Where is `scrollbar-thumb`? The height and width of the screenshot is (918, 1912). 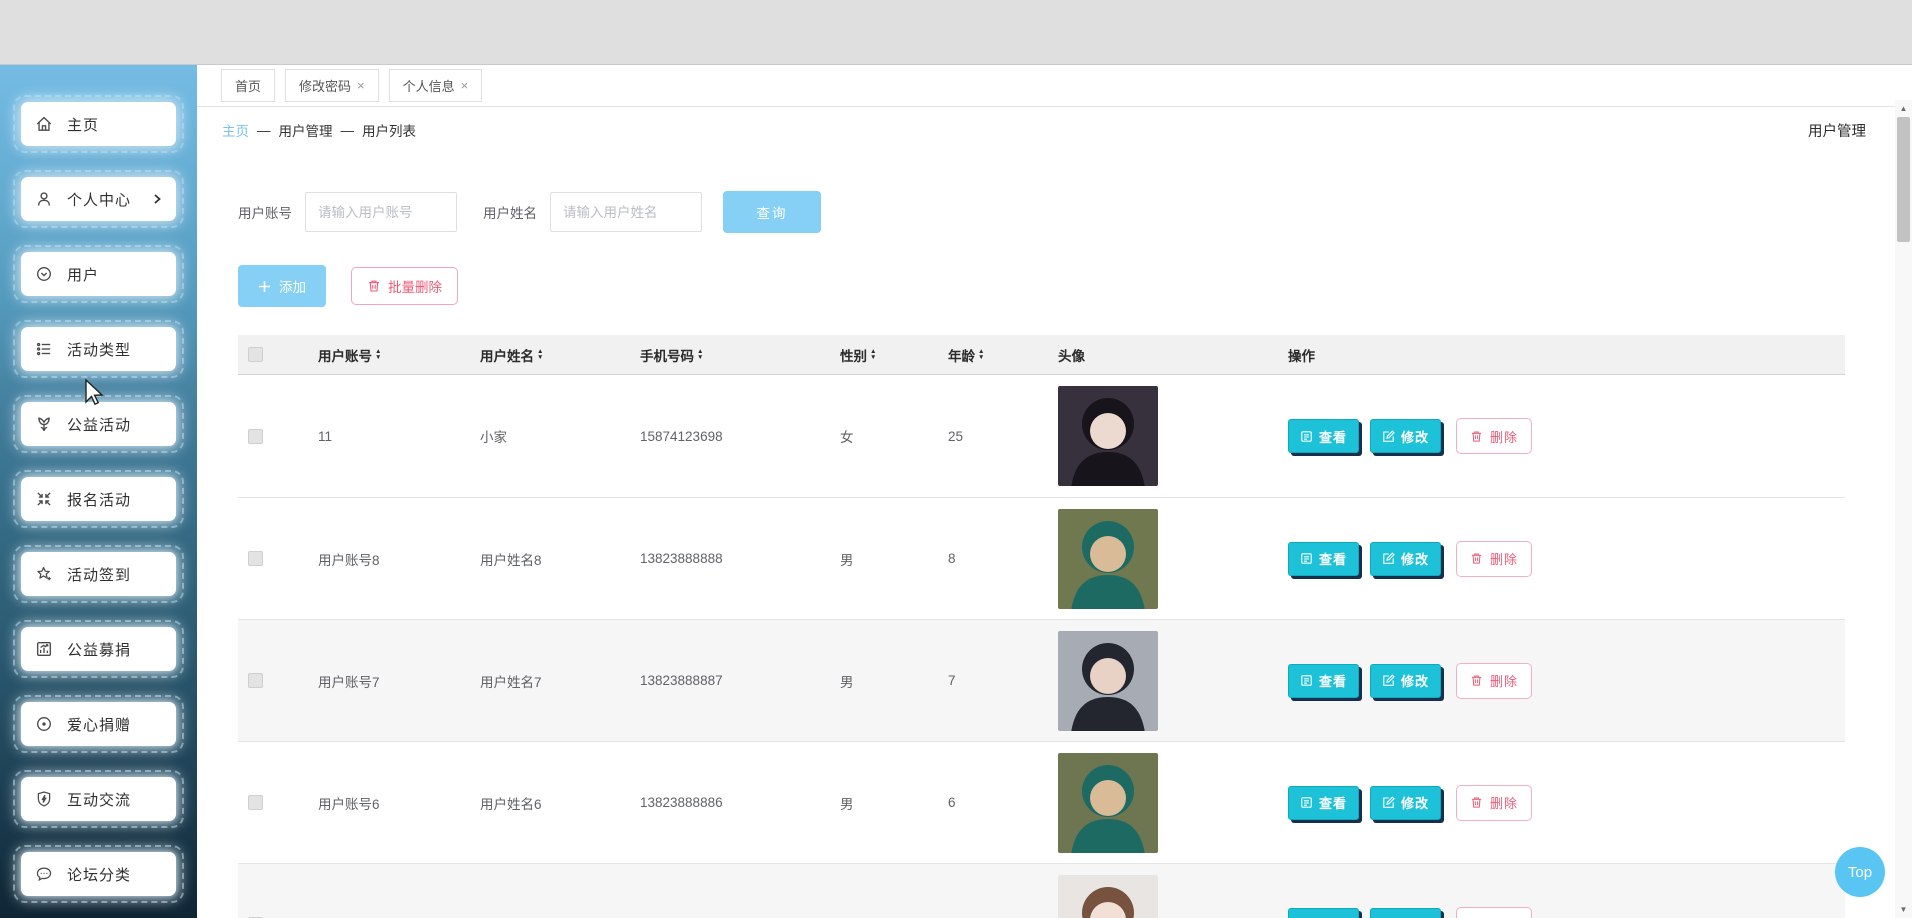 scrollbar-thumb is located at coordinates (1903, 179).